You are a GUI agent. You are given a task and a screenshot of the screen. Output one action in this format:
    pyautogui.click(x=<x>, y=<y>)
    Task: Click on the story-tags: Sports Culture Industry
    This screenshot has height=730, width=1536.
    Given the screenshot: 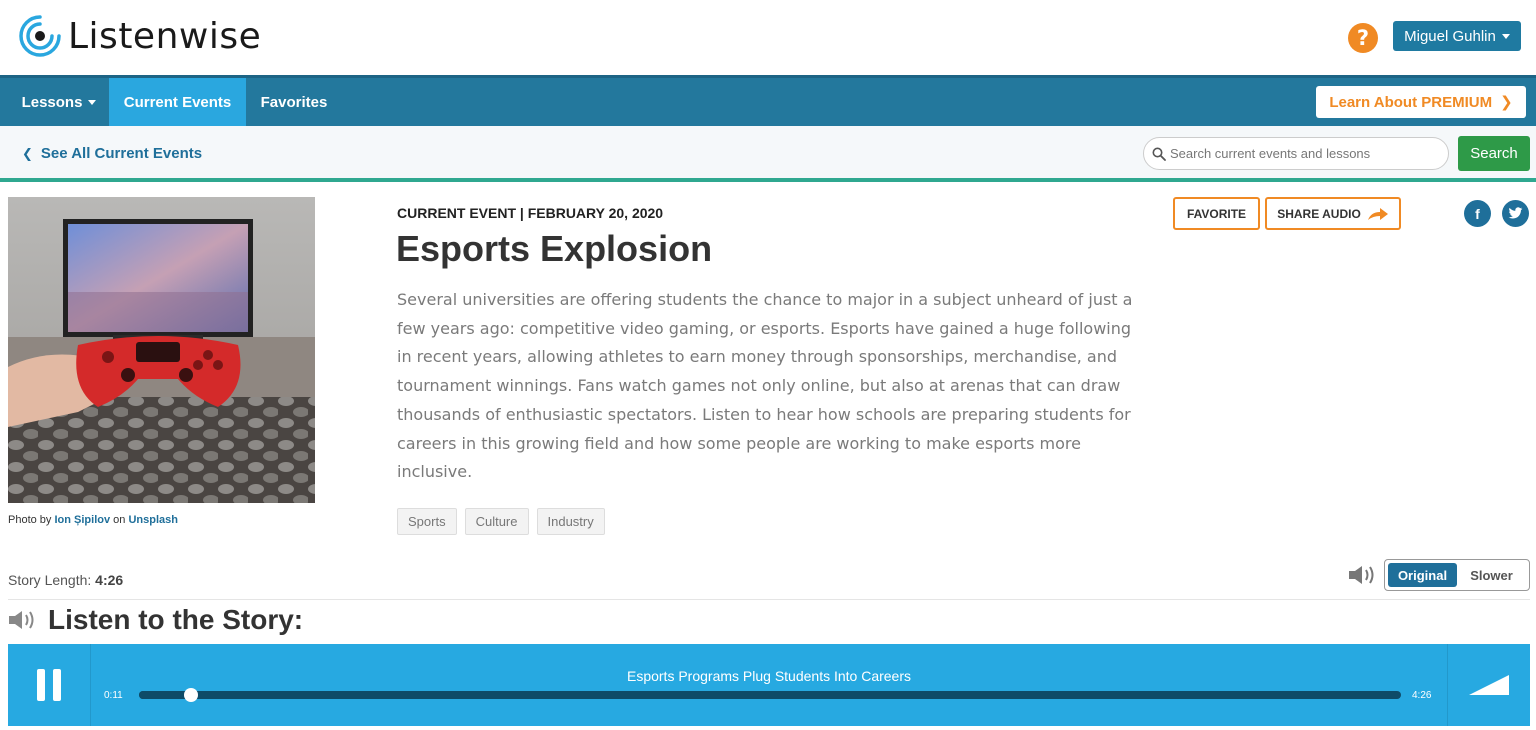 What is the action you would take?
    pyautogui.click(x=501, y=521)
    